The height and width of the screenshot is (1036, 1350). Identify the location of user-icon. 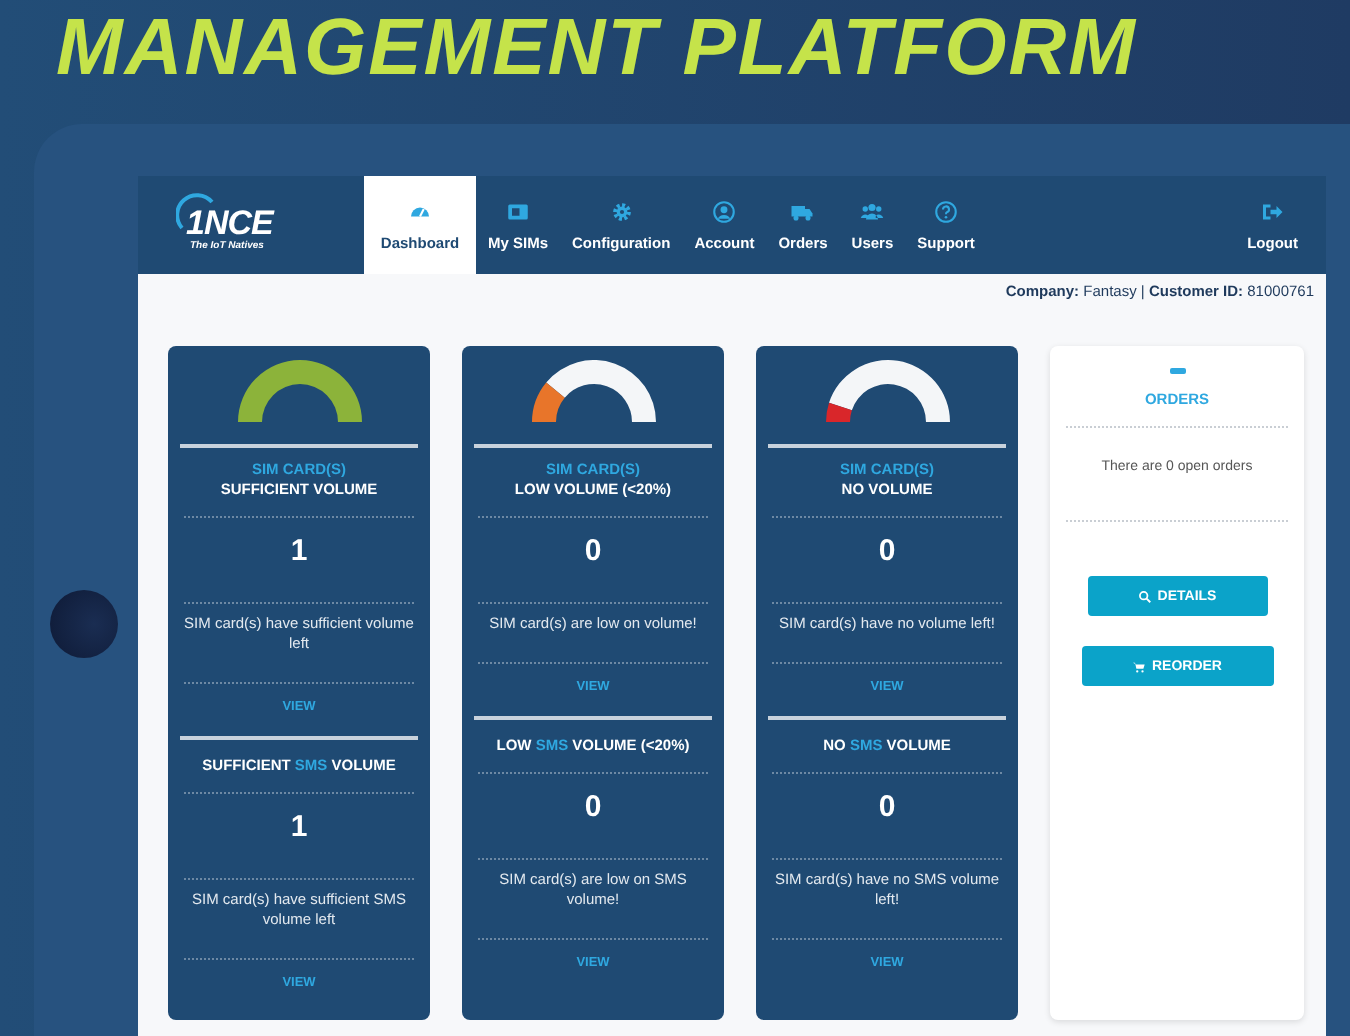
(724, 211).